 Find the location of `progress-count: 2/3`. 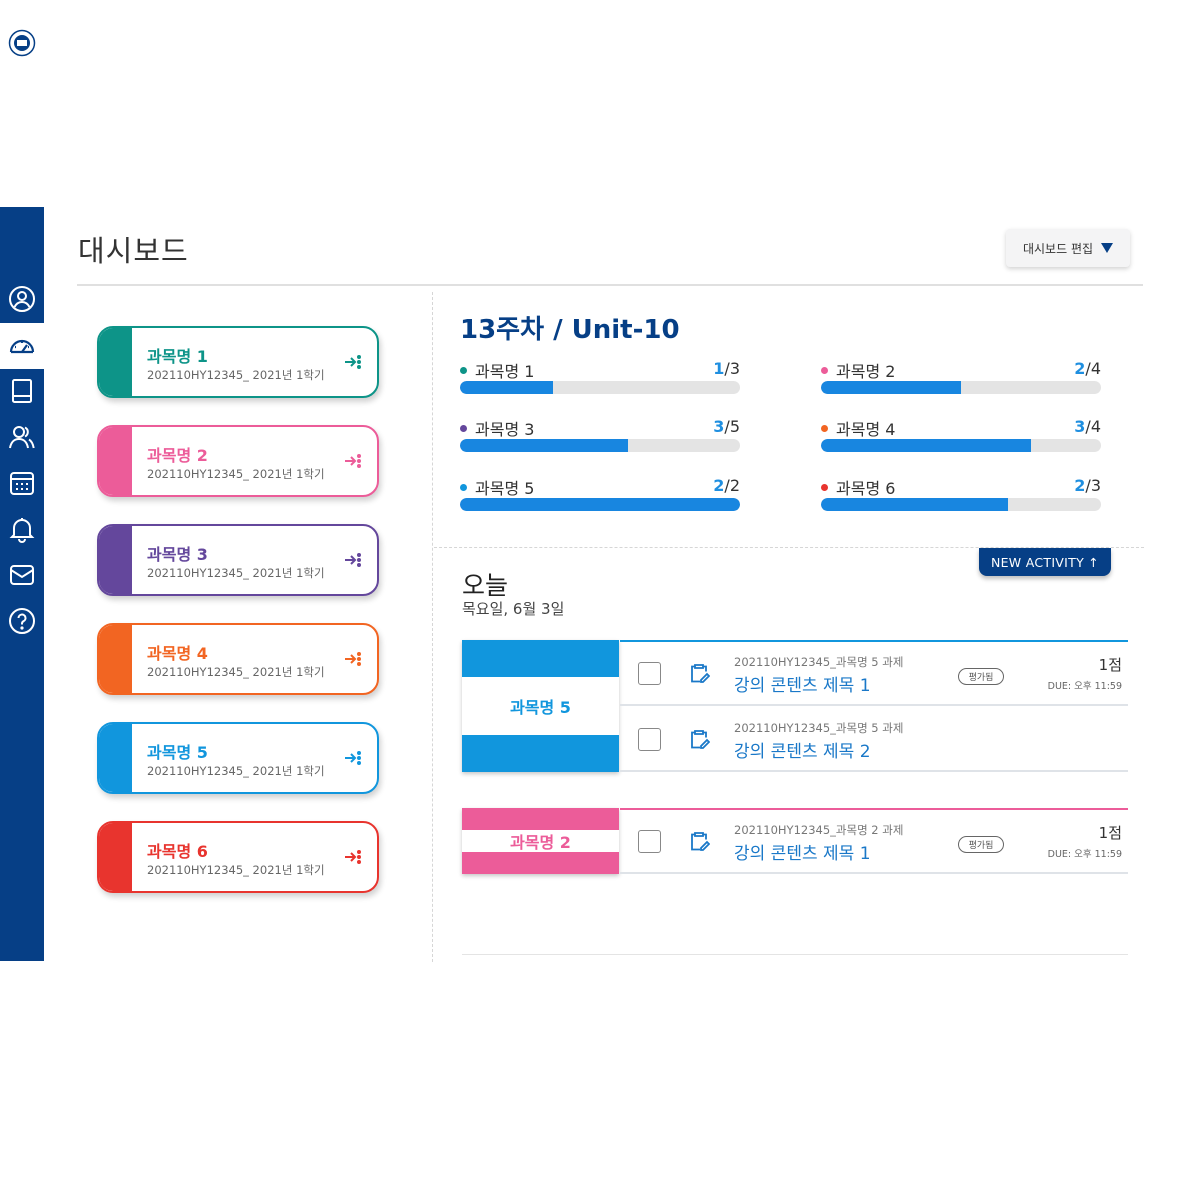

progress-count: 2/3 is located at coordinates (1087, 485).